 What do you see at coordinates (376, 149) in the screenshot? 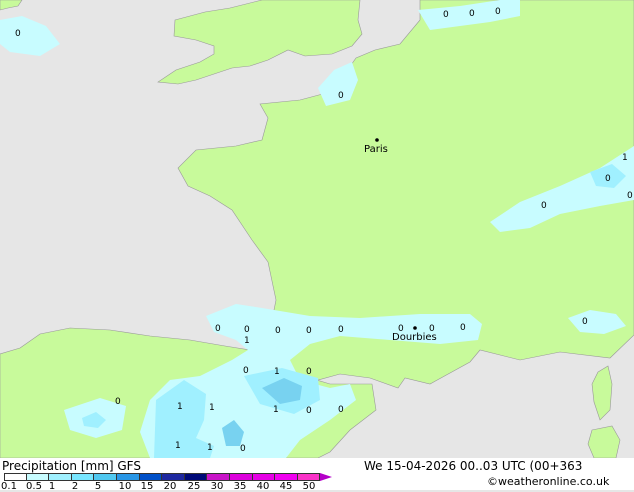
I see `paris-label: Paris` at bounding box center [376, 149].